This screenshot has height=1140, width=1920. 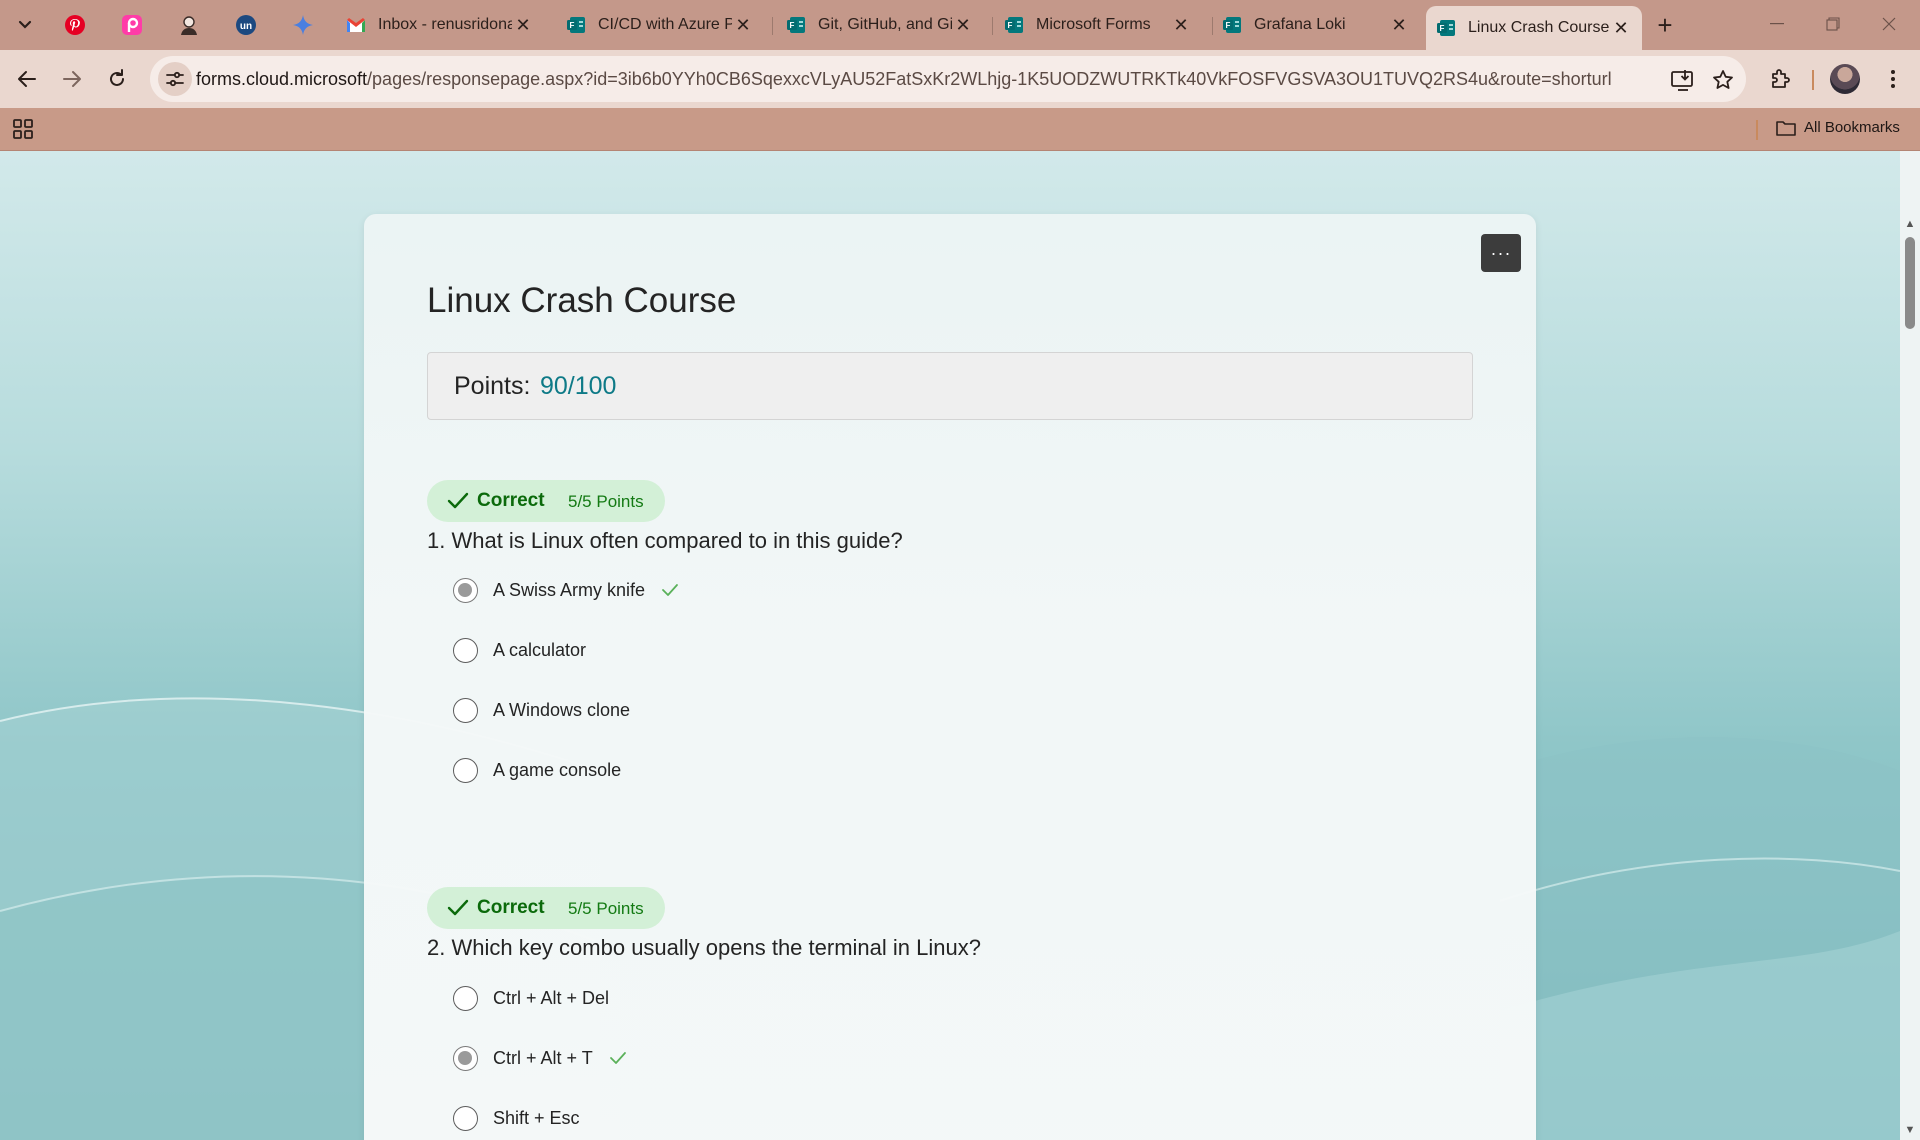 I want to click on close-icon, so click(x=1889, y=24).